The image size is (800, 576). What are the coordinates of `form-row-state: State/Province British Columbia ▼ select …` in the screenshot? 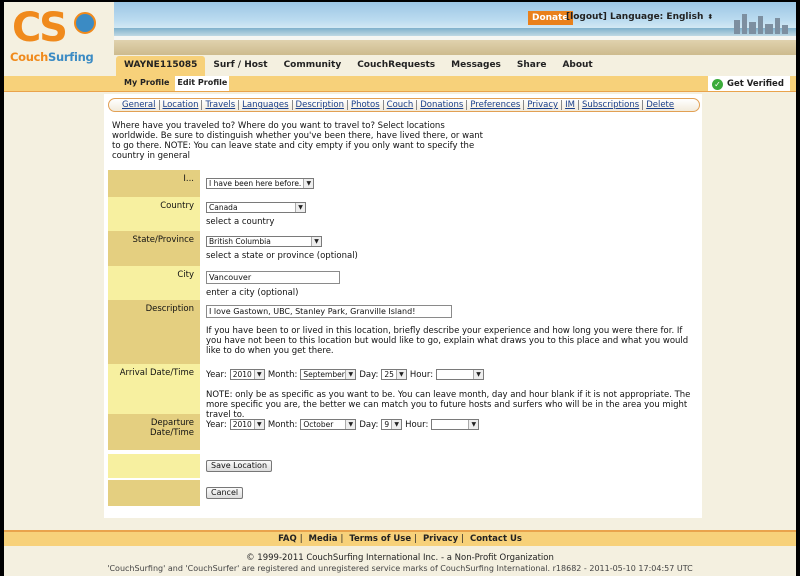 It's located at (404, 248).